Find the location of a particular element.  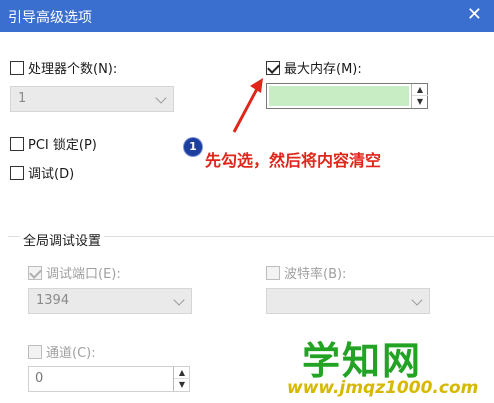

global-debug-title: 全局调试设置 is located at coordinates (62, 239).